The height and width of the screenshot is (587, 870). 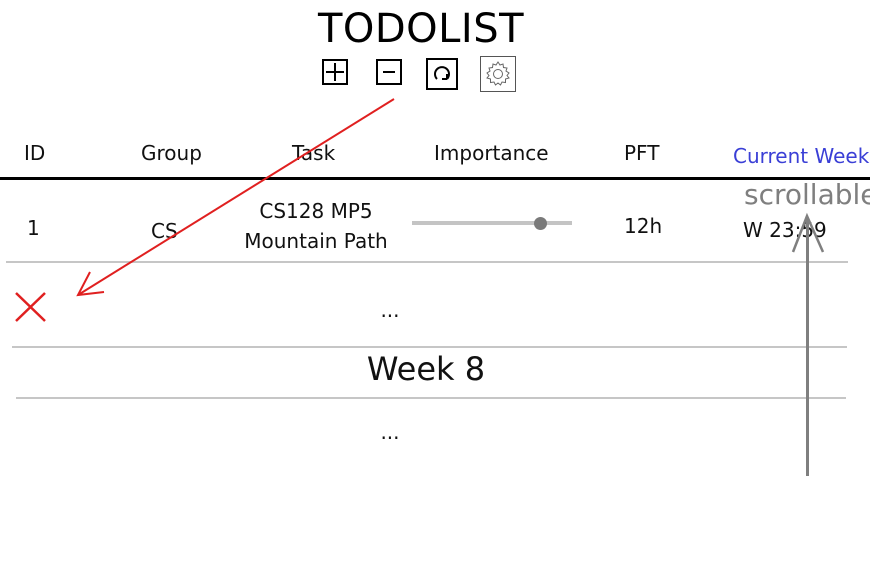 I want to click on refresh-button, so click(x=442, y=74).